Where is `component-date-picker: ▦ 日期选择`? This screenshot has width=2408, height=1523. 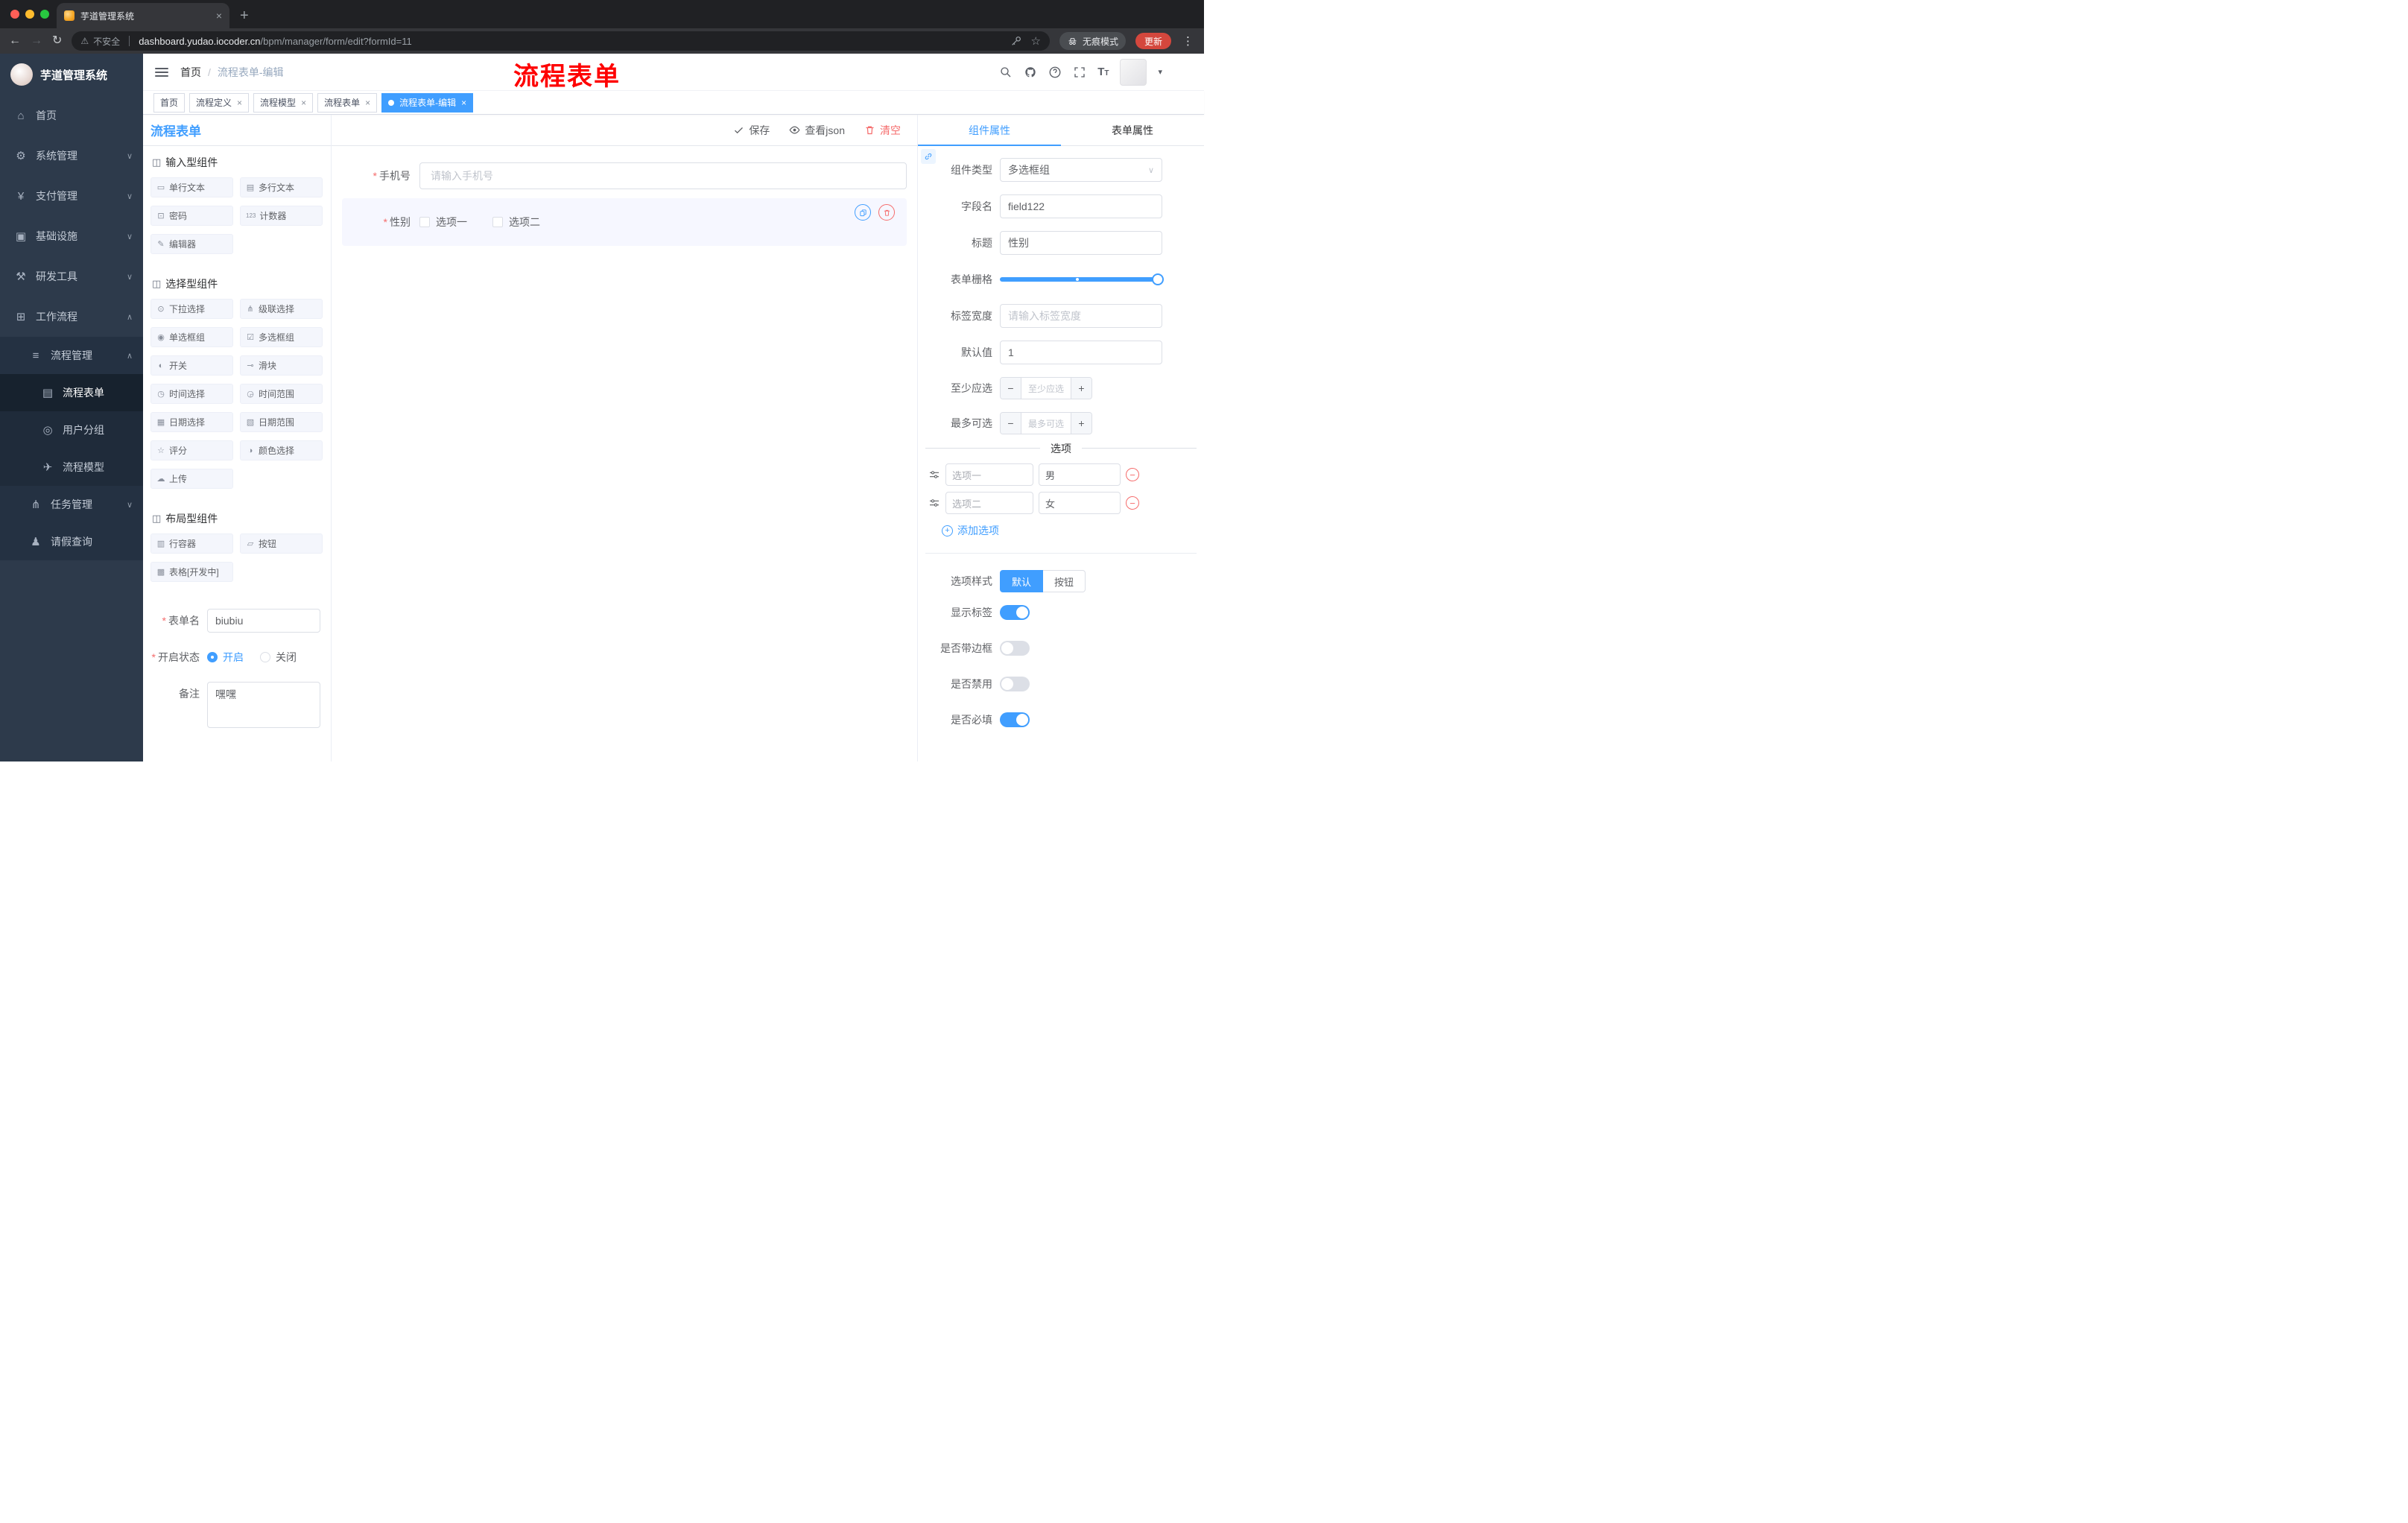
component-date-picker: ▦ 日期选择 is located at coordinates (191, 422).